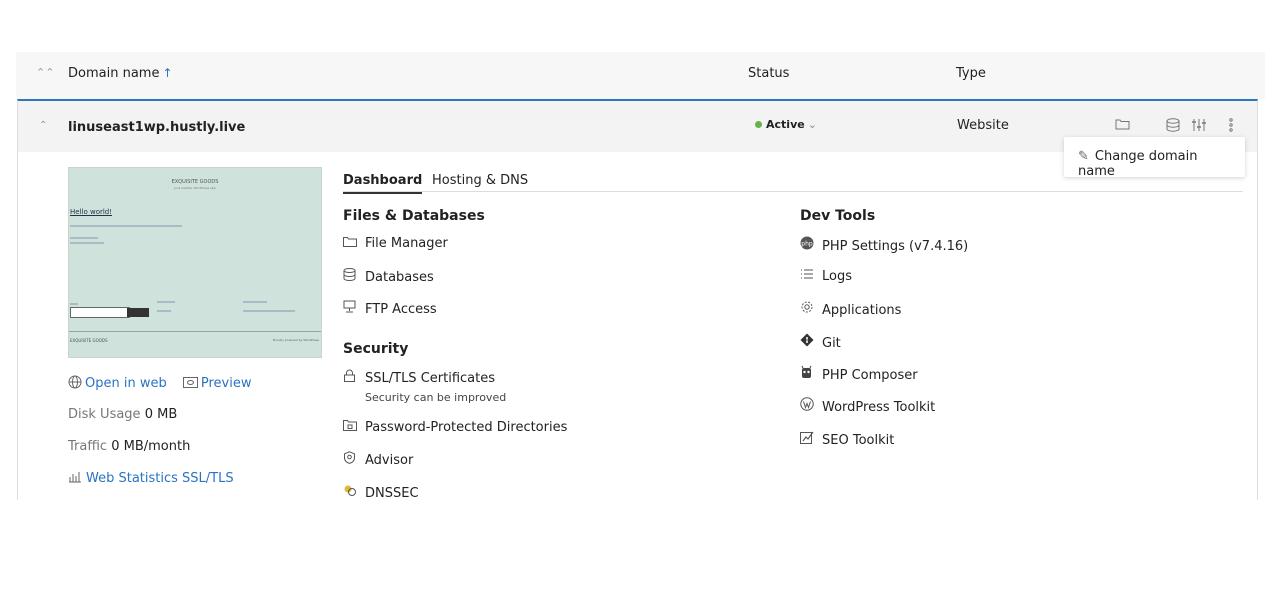  I want to click on collapse-row-icon: ⌃, so click(43, 125).